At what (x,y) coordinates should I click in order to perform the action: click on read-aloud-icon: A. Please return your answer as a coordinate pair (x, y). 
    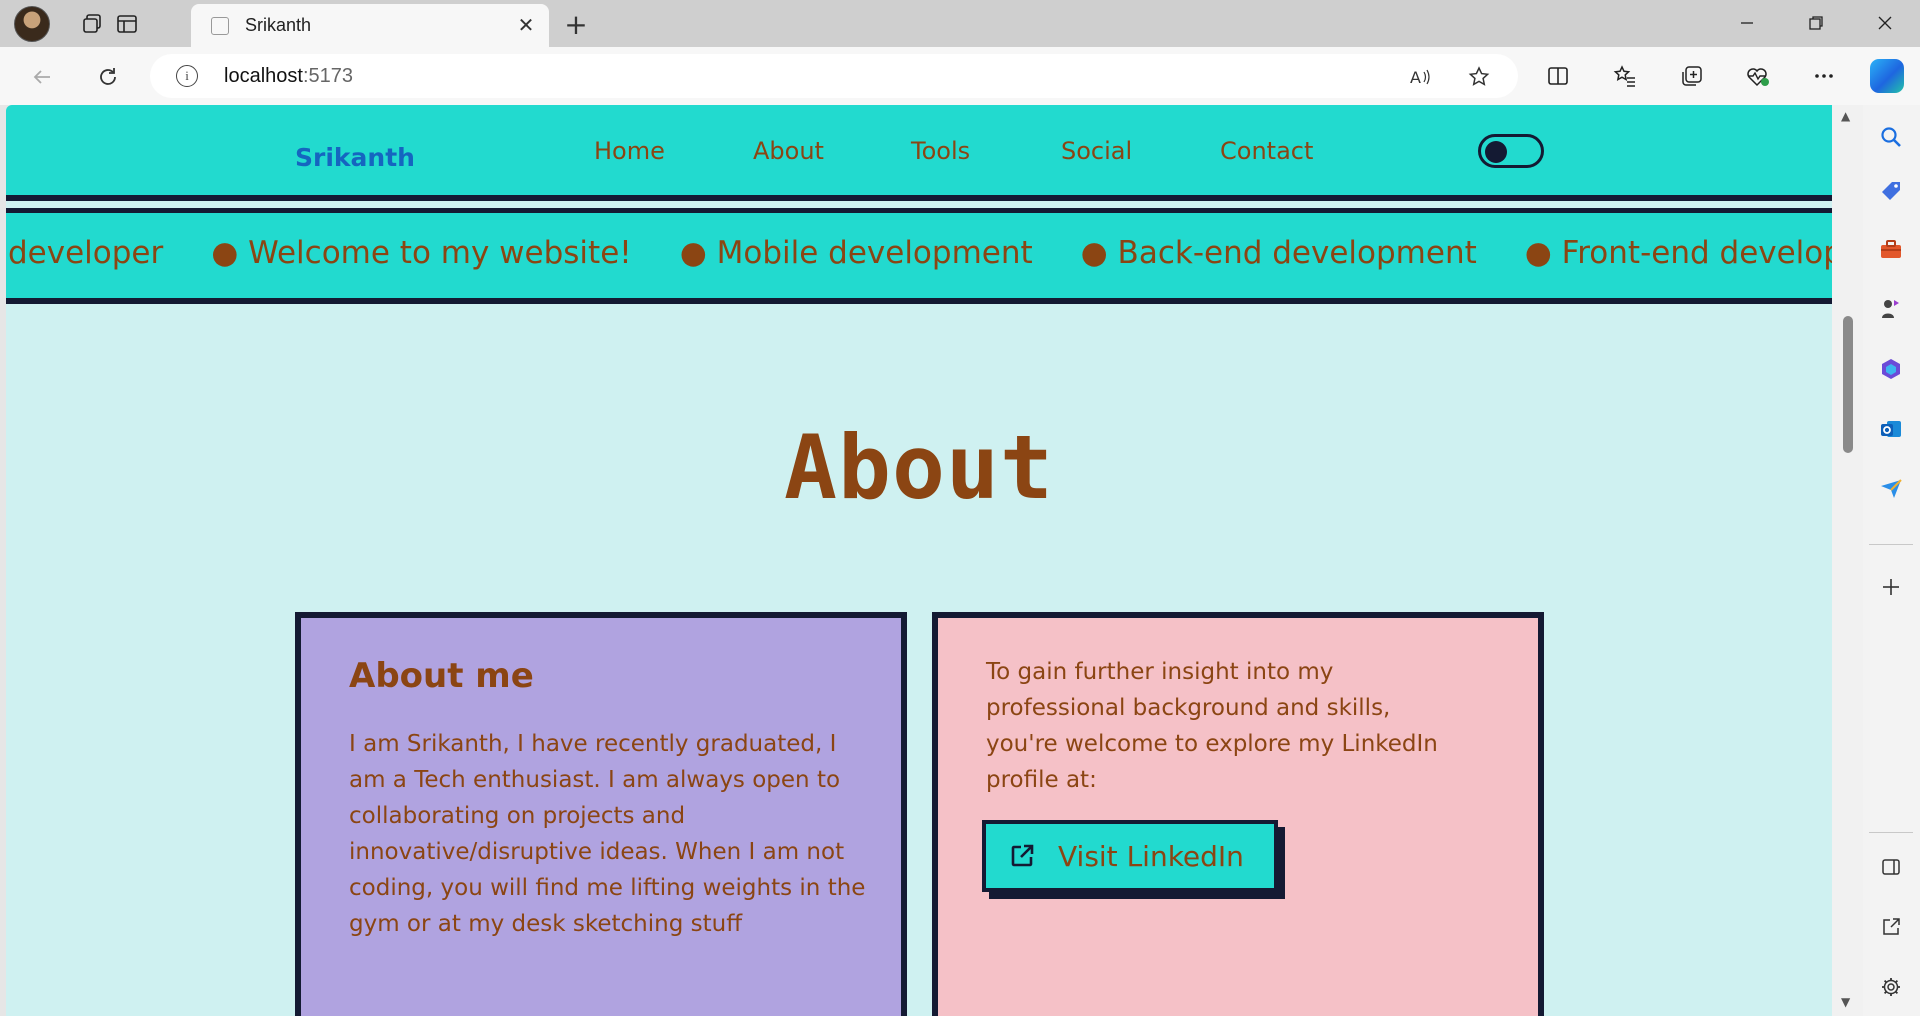
    Looking at the image, I should click on (1420, 77).